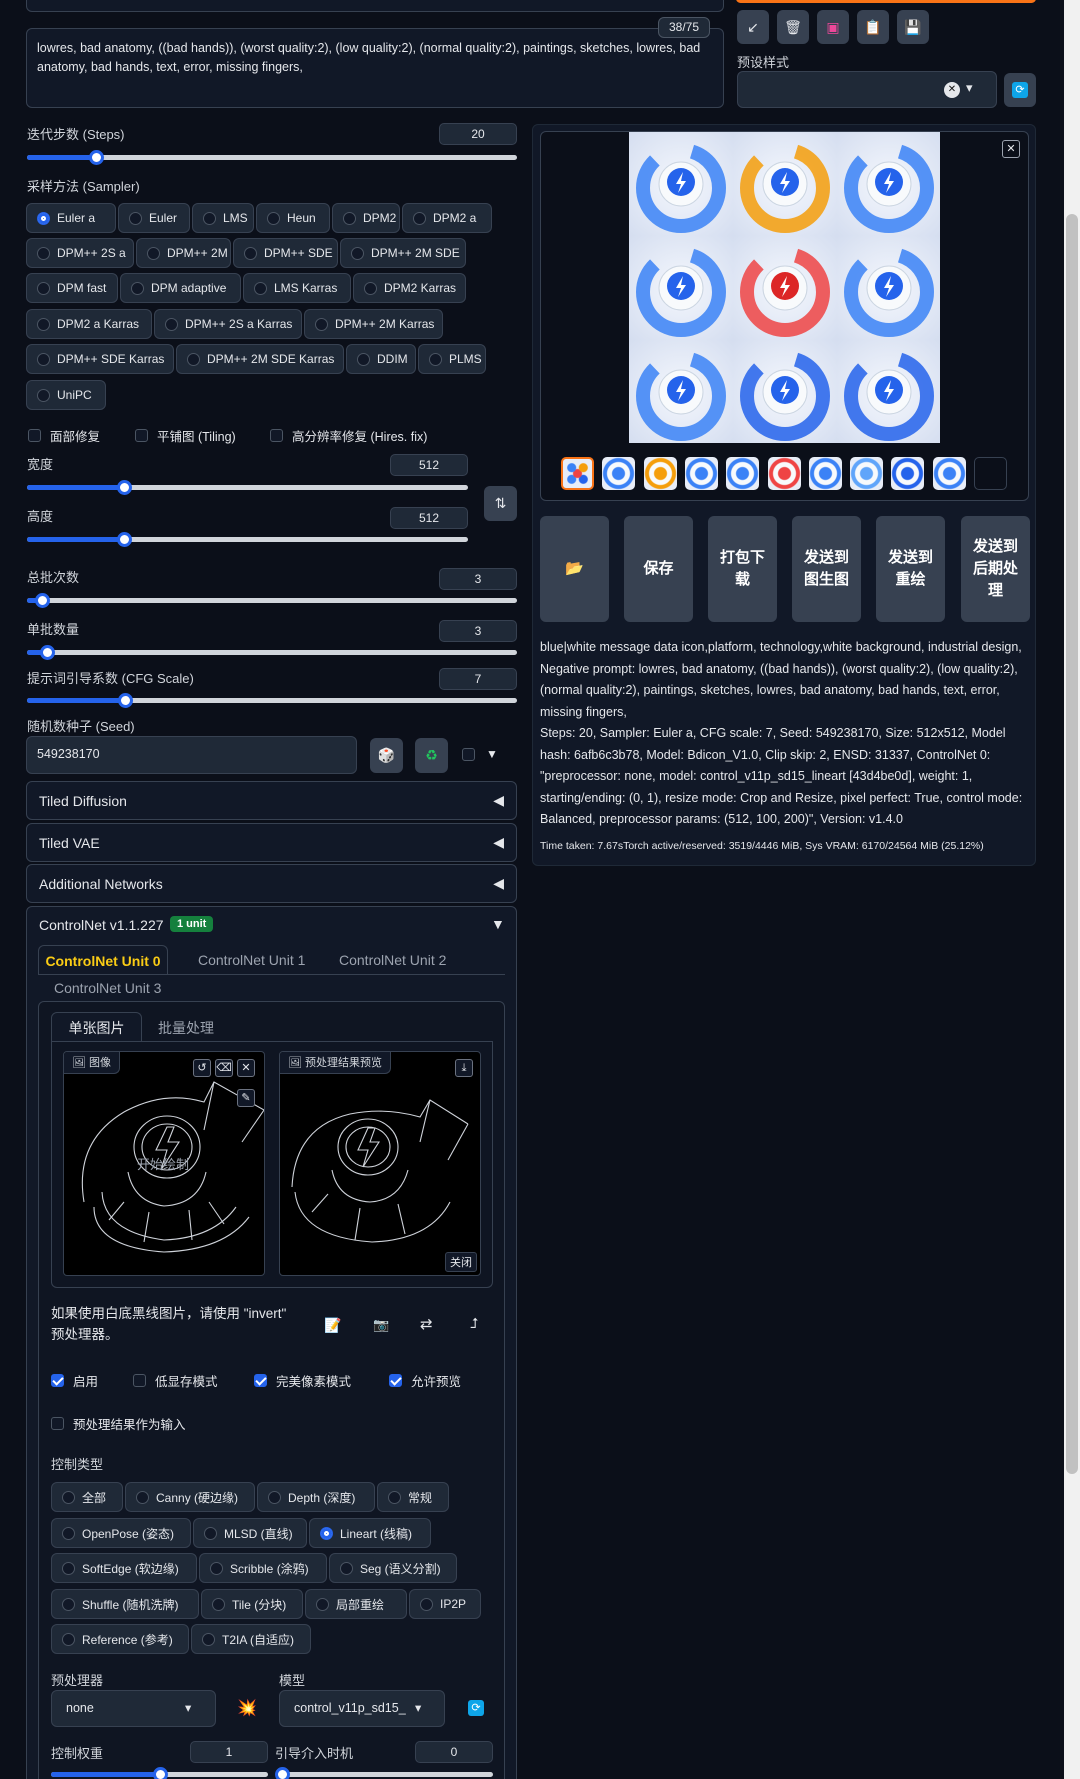 Image resolution: width=1080 pixels, height=1779 pixels. What do you see at coordinates (190, 1497) in the screenshot?
I see `control-type-option: Canny (硬边缘)` at bounding box center [190, 1497].